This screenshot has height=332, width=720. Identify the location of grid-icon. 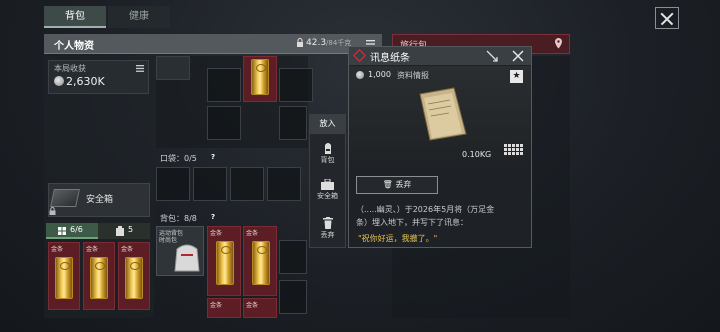
(62, 231).